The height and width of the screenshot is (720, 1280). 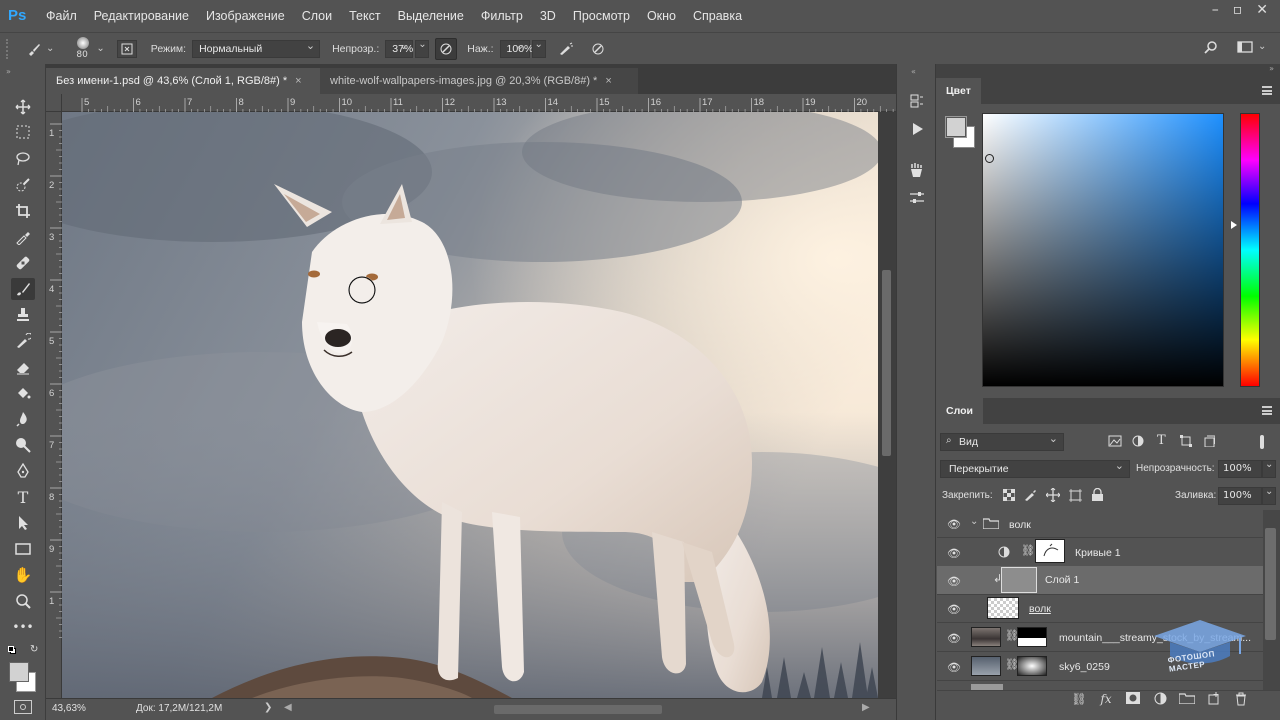 What do you see at coordinates (1250, 250) in the screenshot?
I see `hue-slider` at bounding box center [1250, 250].